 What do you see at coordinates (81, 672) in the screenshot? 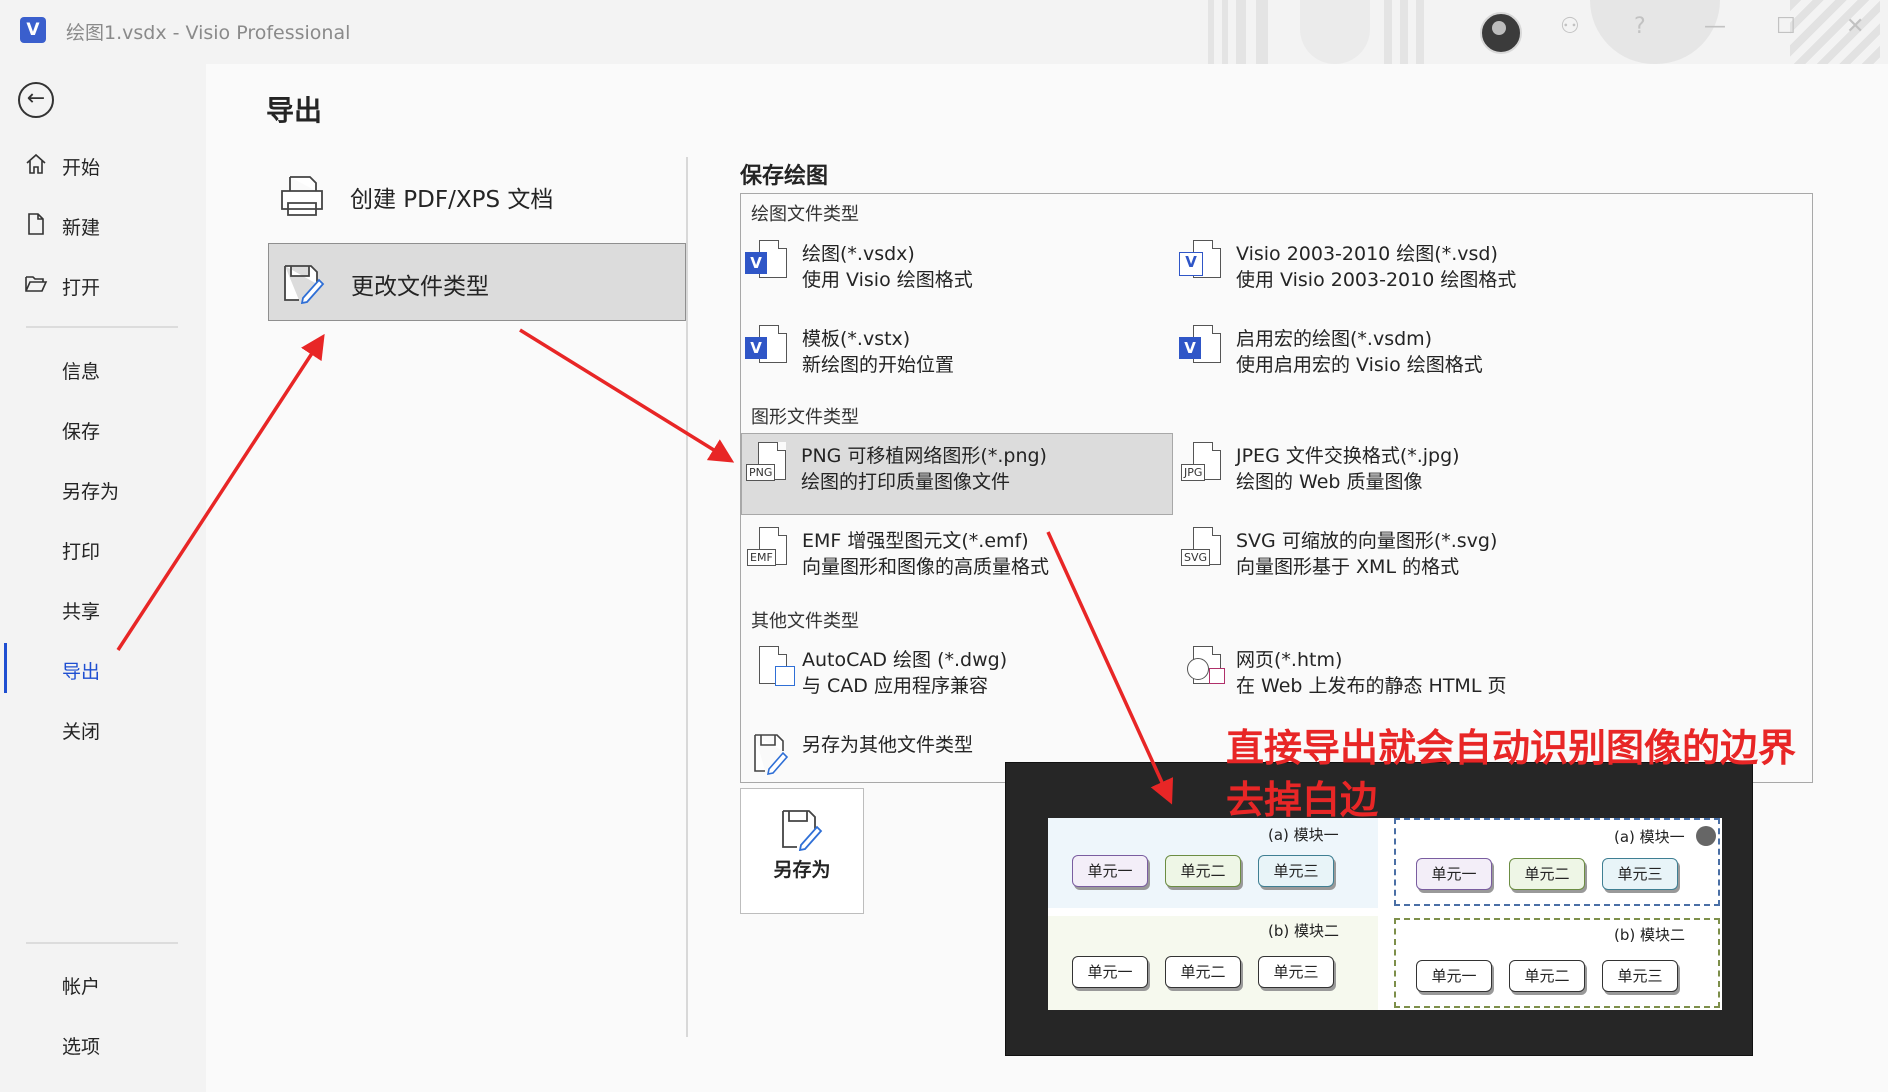
I see `nav-label: 导出` at bounding box center [81, 672].